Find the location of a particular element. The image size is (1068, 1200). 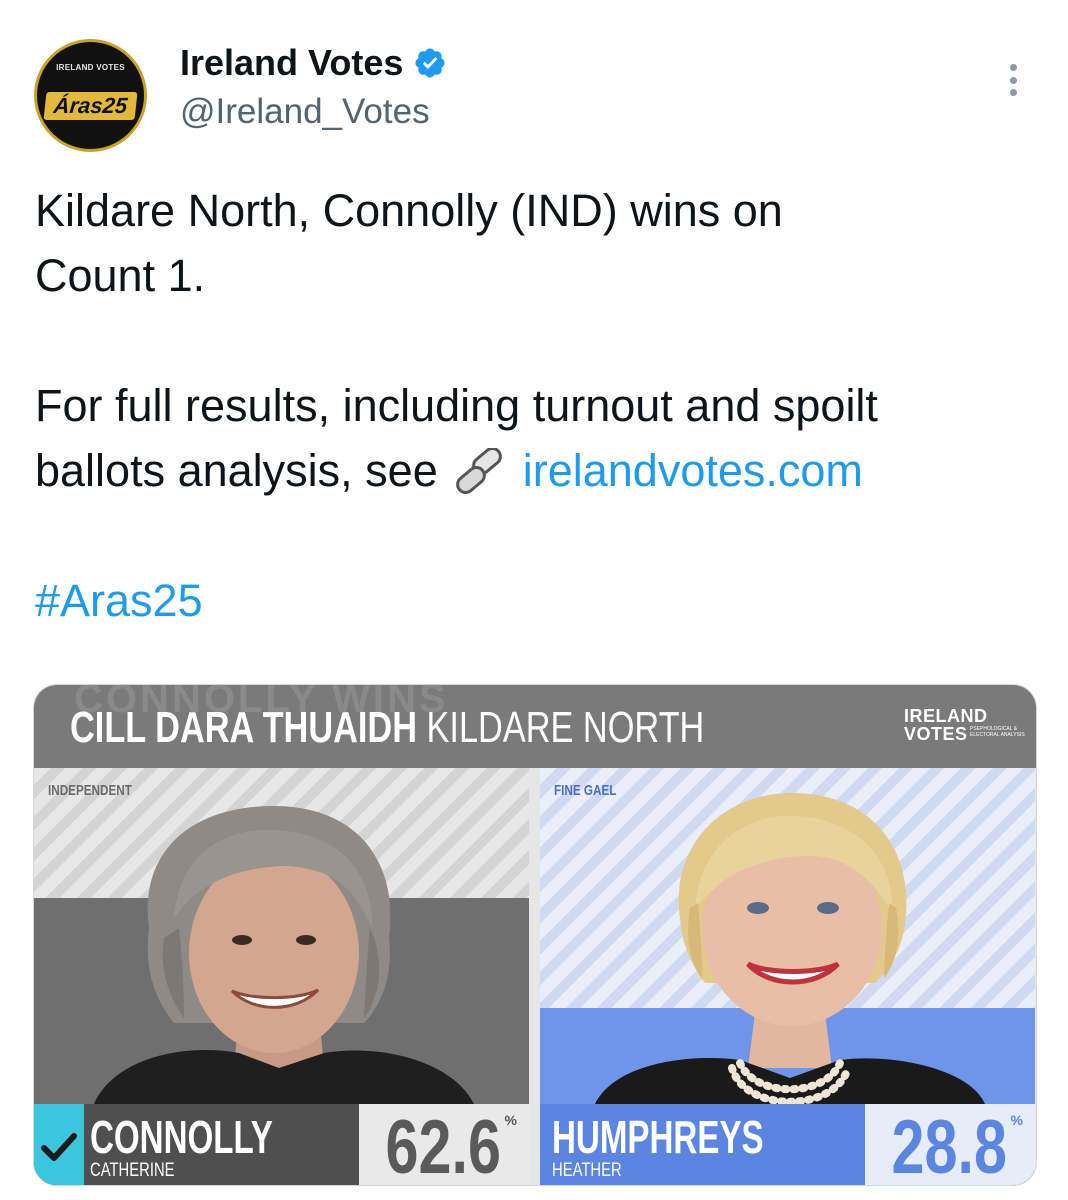

logo-line2: VOTES is located at coordinates (936, 734).